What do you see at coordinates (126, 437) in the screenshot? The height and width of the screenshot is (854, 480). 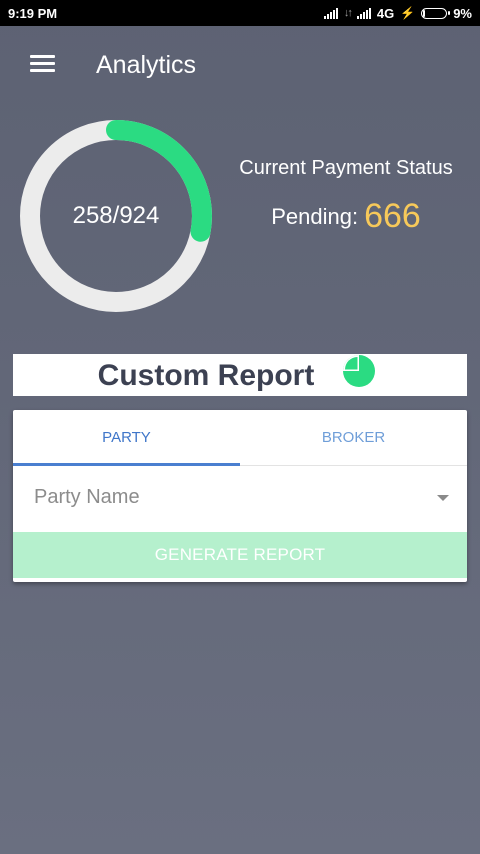 I see `tab-party: PARTY` at bounding box center [126, 437].